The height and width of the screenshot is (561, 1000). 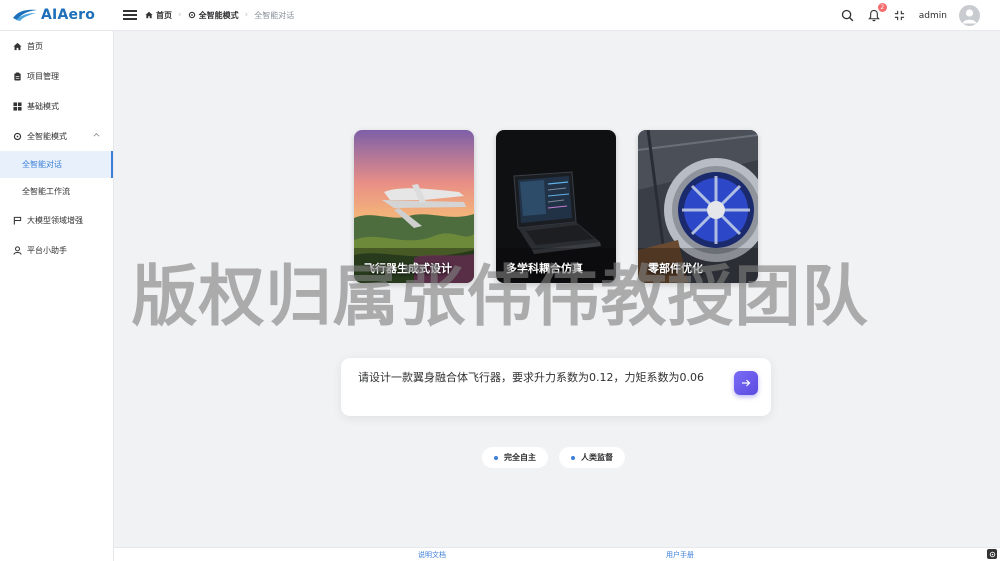 I want to click on avatar, so click(x=969, y=15).